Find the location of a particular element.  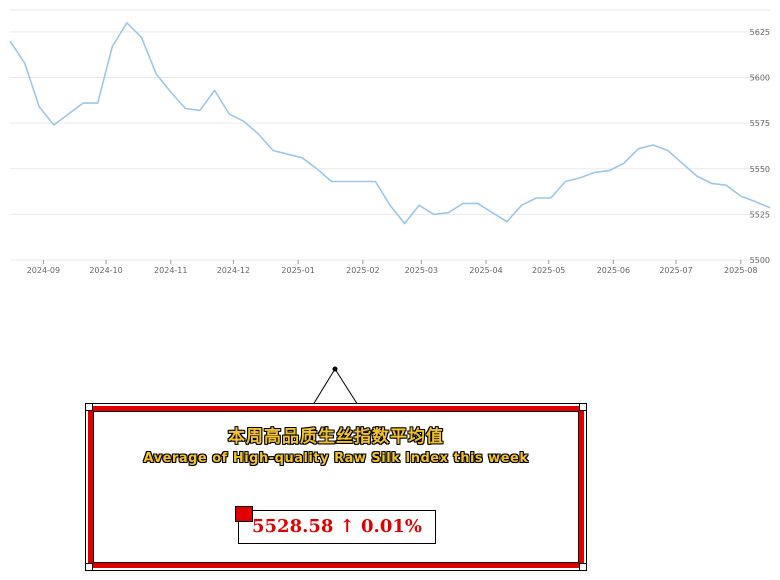

value-marker-icon is located at coordinates (244, 514).